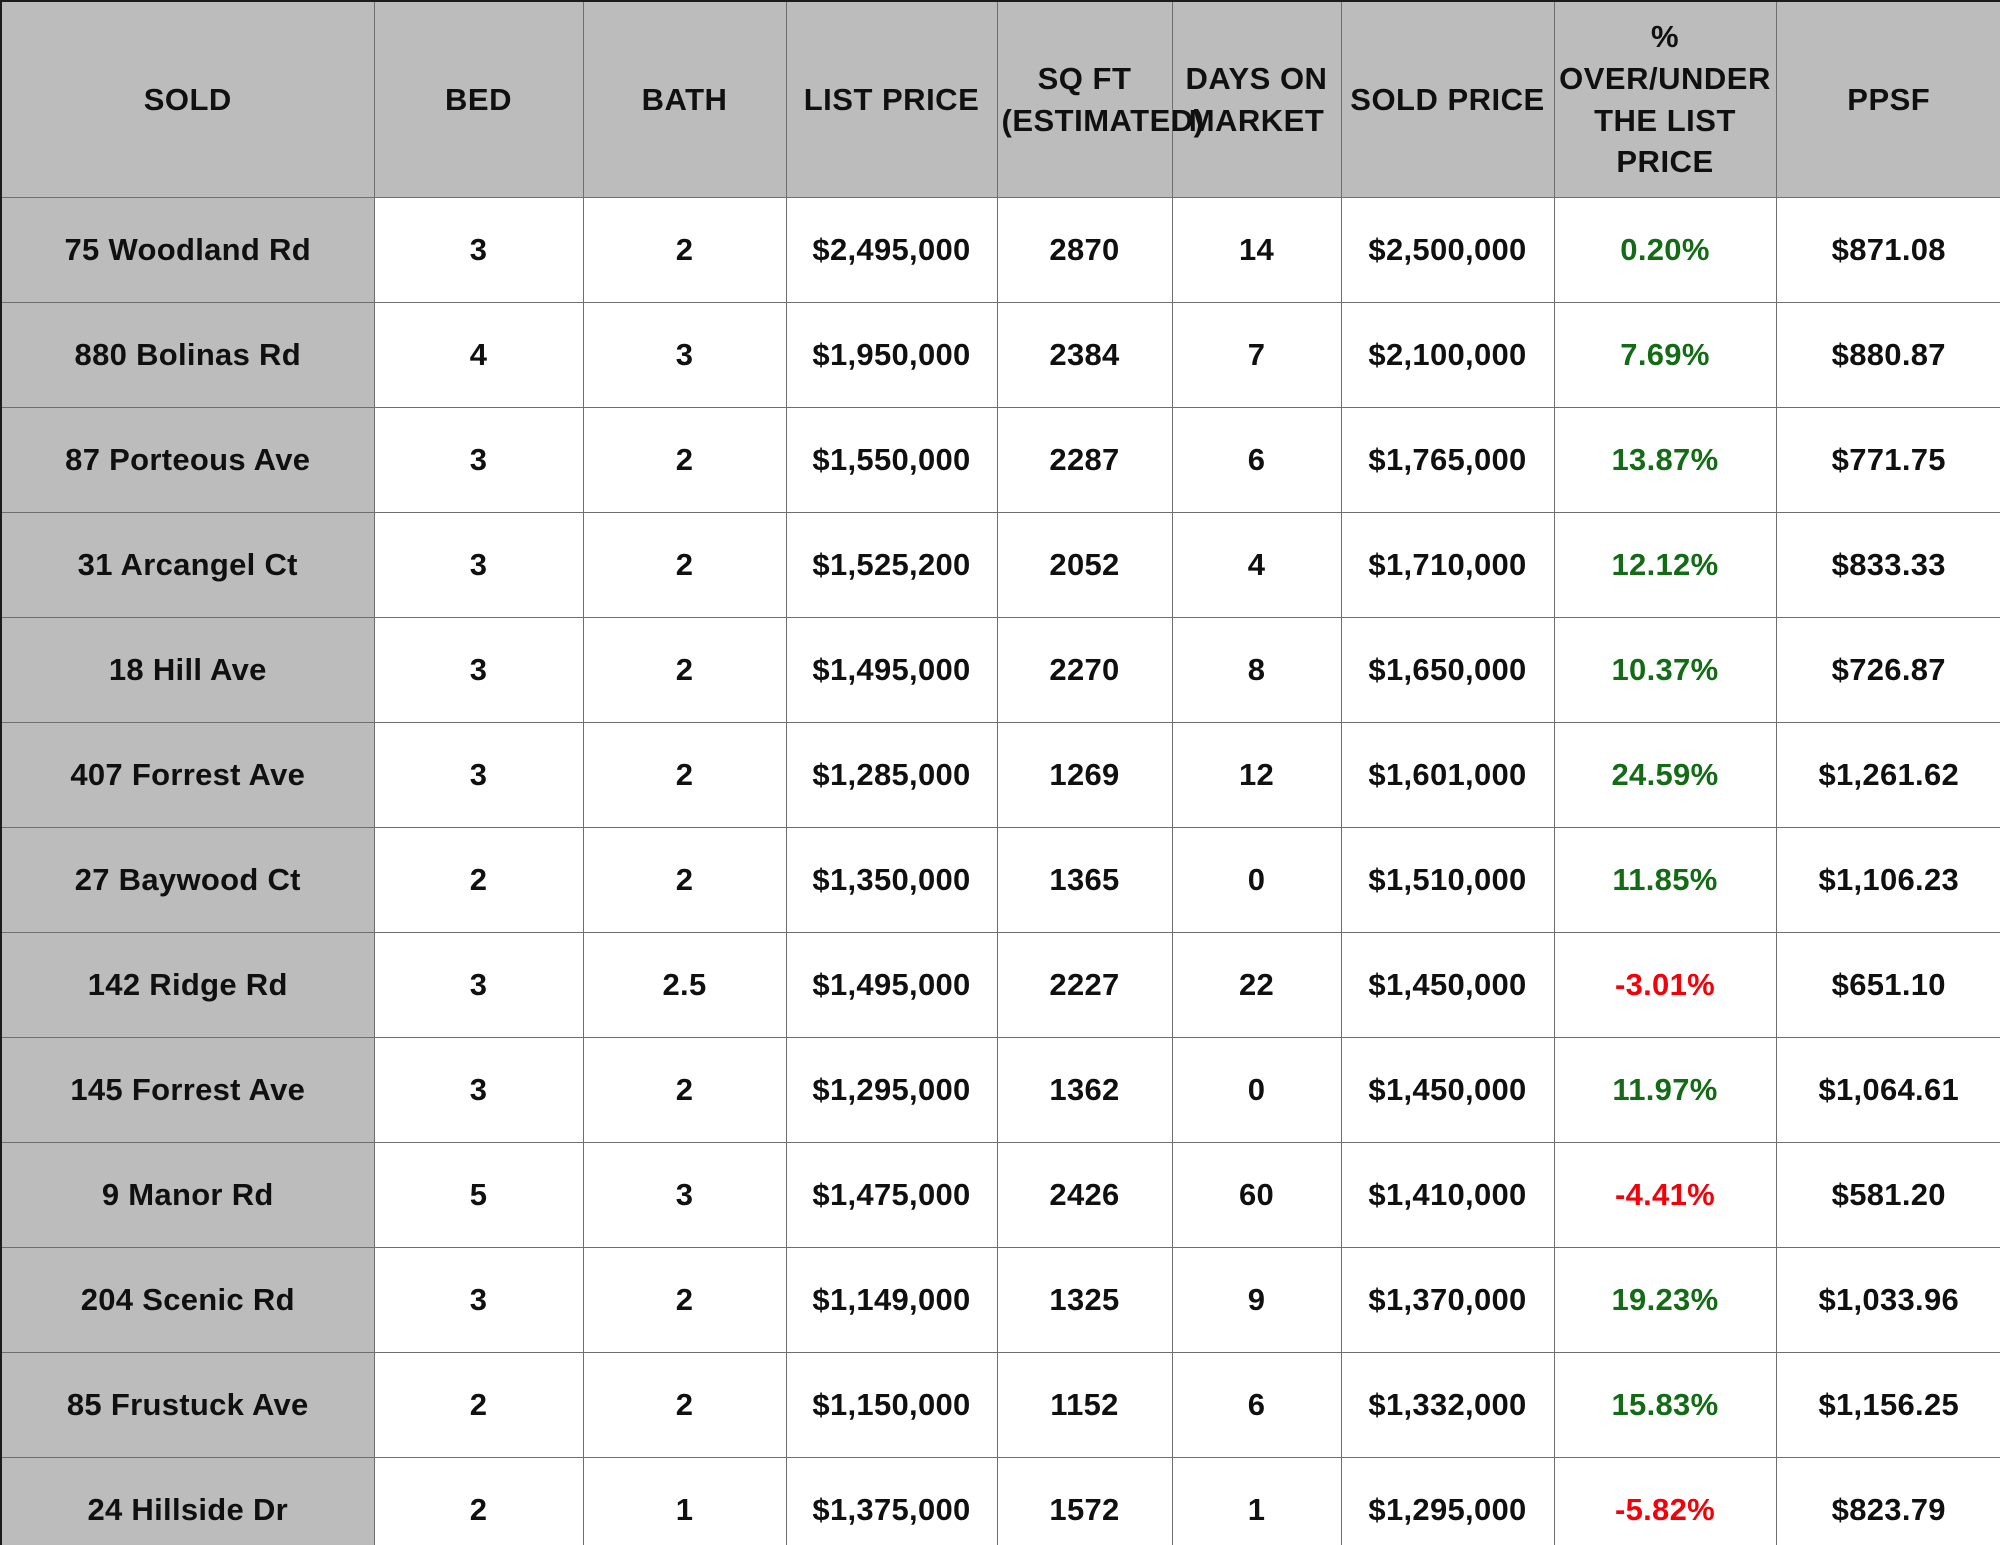 The height and width of the screenshot is (1545, 2000). What do you see at coordinates (478, 99) in the screenshot?
I see `column-header-bed: BED` at bounding box center [478, 99].